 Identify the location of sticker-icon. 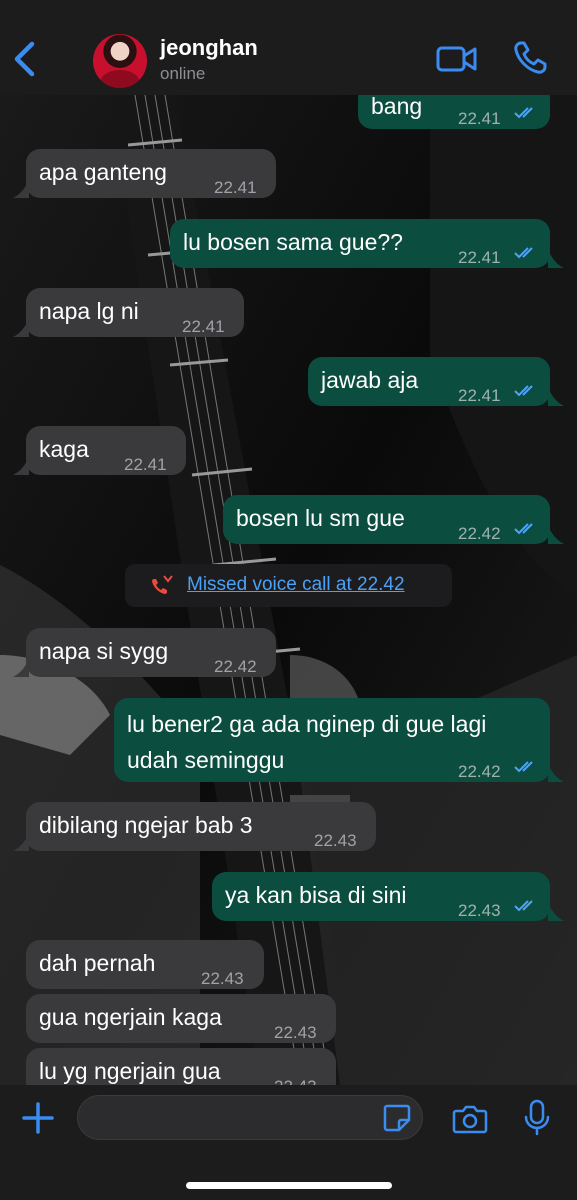
(397, 1118).